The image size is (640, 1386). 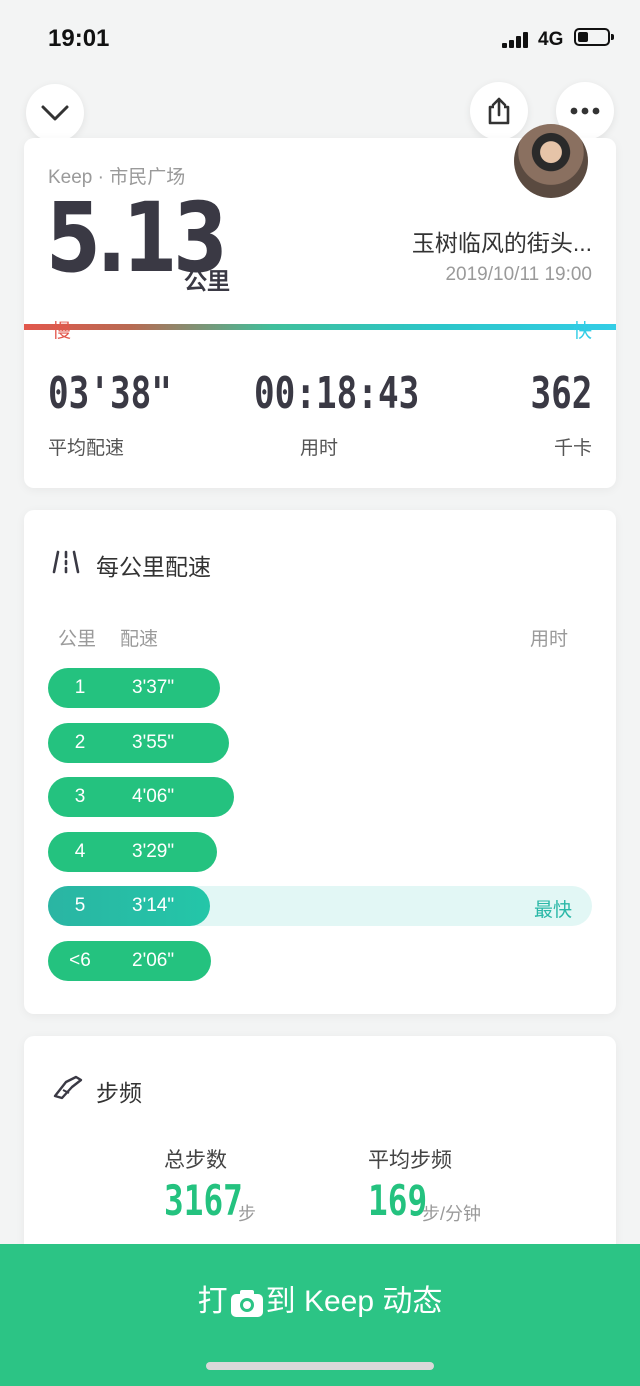 What do you see at coordinates (153, 960) in the screenshot?
I see `split-pace: 2'06"` at bounding box center [153, 960].